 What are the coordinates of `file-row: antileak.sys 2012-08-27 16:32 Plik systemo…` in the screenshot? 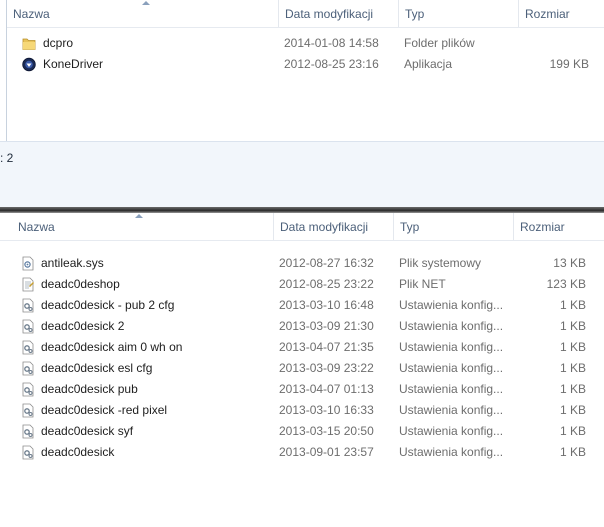 It's located at (302, 263).